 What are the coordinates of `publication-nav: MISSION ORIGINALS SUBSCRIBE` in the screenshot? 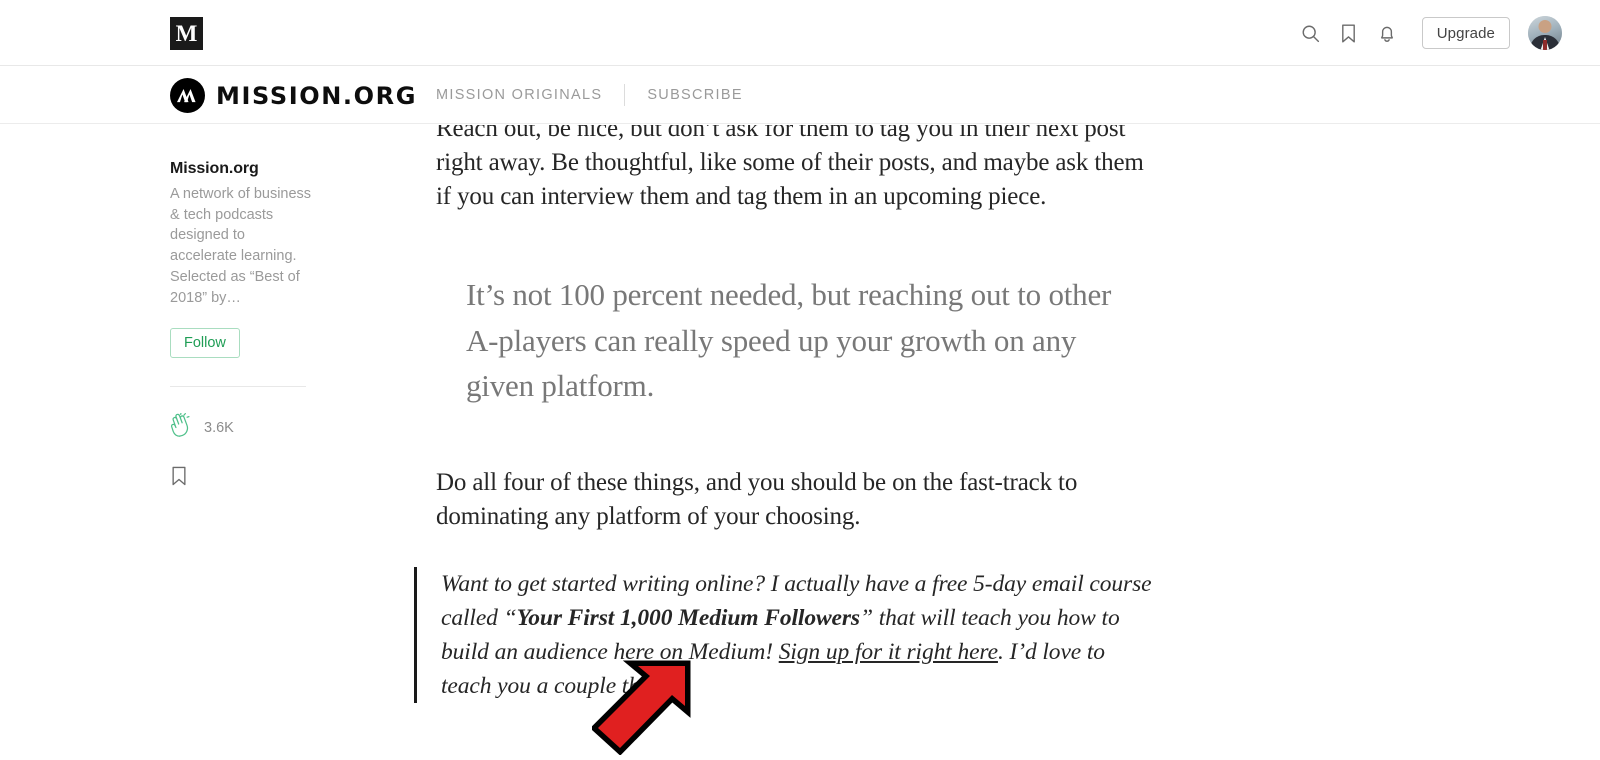 It's located at (589, 95).